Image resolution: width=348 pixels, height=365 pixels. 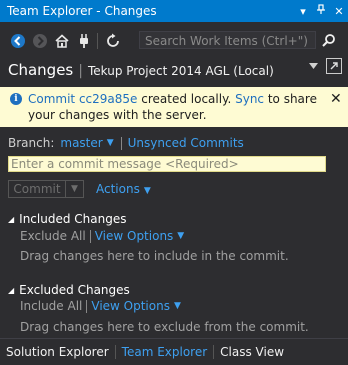 I want to click on excluded-changes-links: Include All View Options ▼, so click(x=100, y=306).